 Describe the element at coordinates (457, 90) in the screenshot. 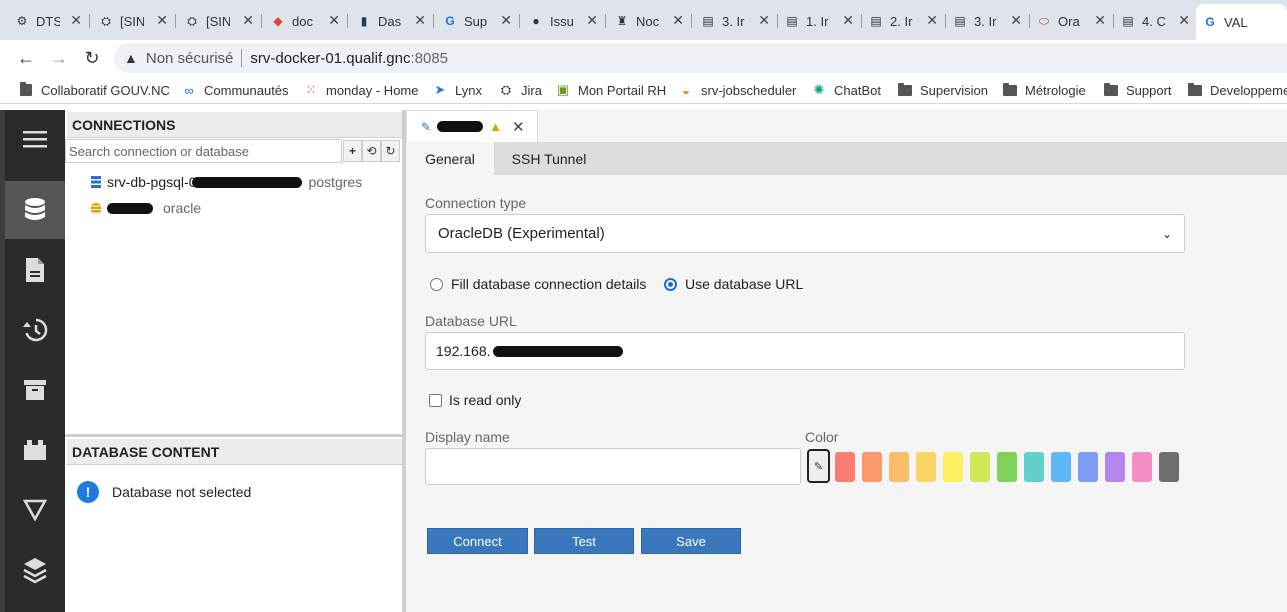

I see `bookmark-item: ➤ Lynx` at that location.